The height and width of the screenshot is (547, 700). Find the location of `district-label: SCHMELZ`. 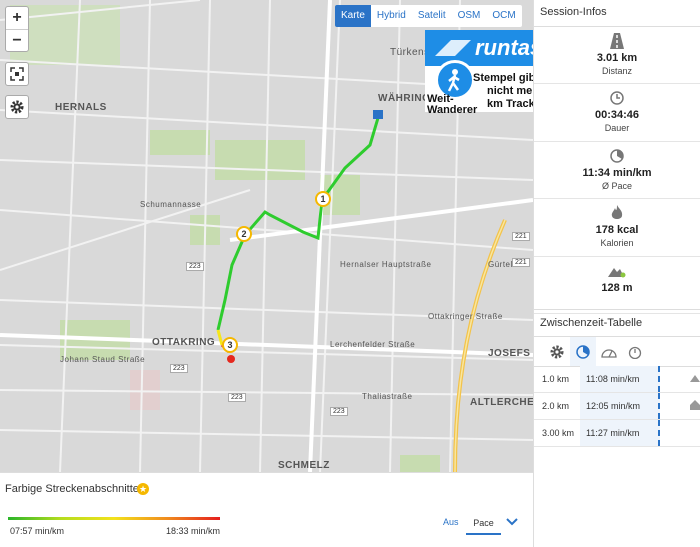

district-label: SCHMELZ is located at coordinates (304, 465).